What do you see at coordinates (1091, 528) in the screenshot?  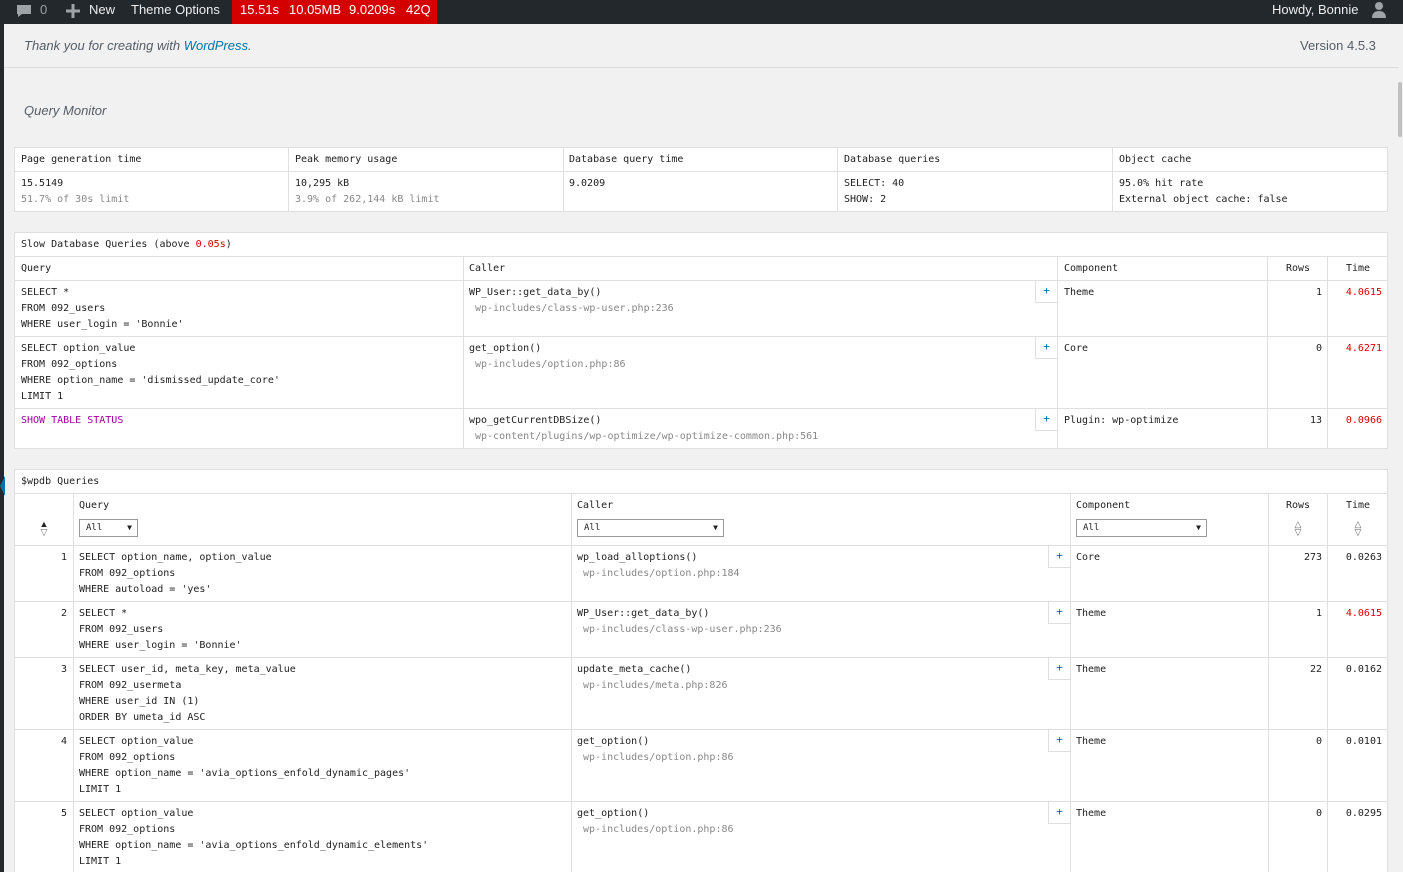 I see `component-filter-value: All` at bounding box center [1091, 528].